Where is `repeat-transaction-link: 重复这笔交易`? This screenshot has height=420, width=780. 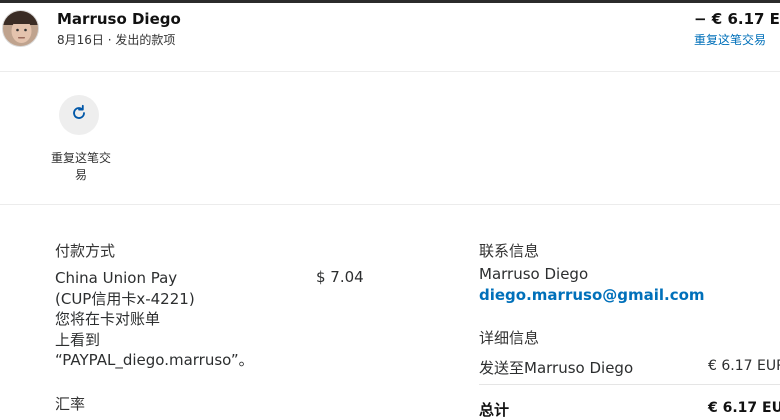 repeat-transaction-link: 重复这笔交易 is located at coordinates (730, 39).